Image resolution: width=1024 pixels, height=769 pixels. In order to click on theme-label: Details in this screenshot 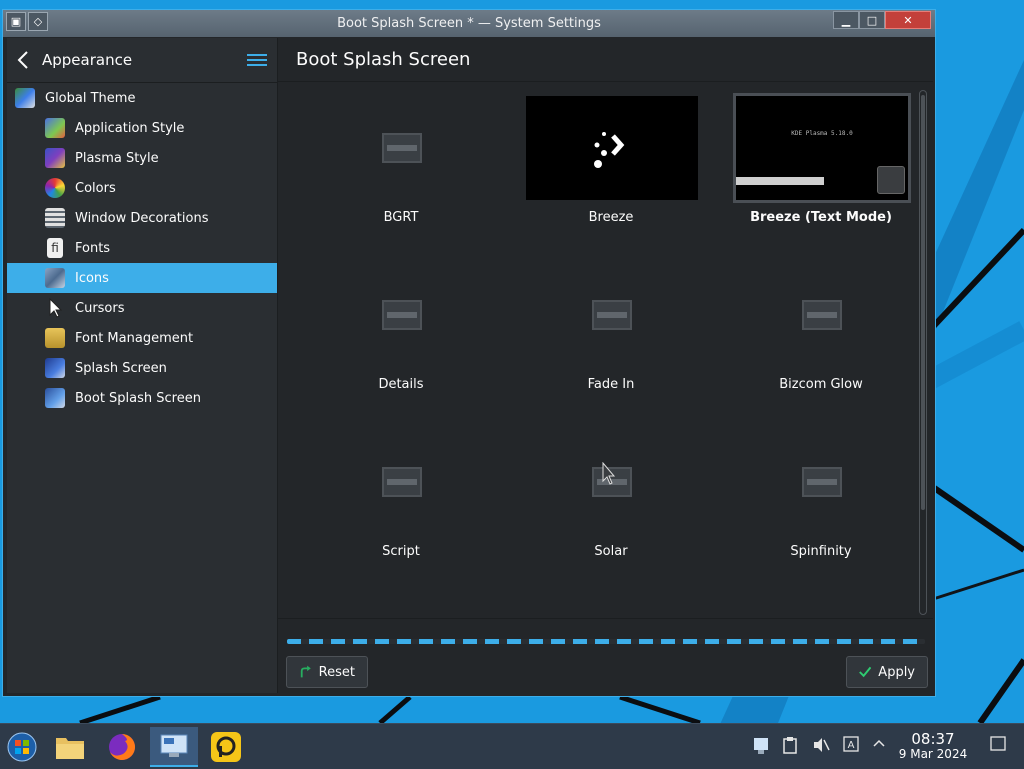, I will do `click(401, 384)`.